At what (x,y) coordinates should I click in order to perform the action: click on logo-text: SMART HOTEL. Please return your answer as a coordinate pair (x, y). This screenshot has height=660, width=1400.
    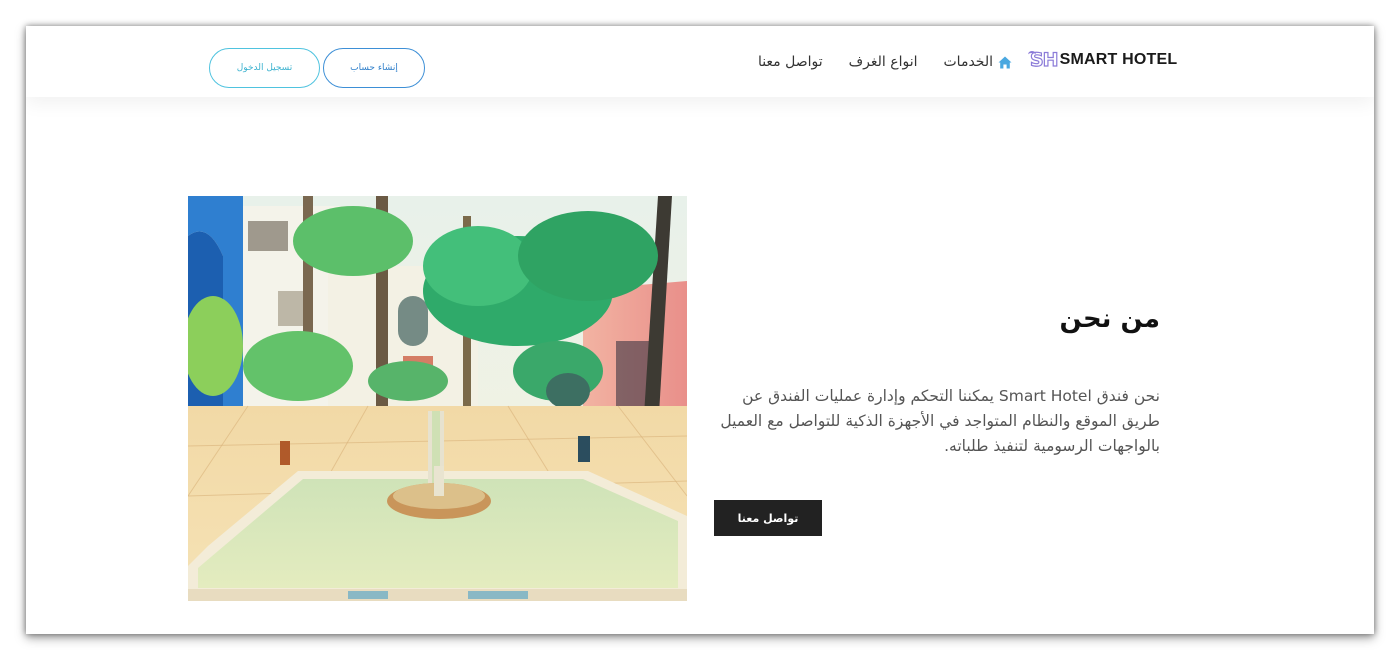
    Looking at the image, I should click on (1118, 59).